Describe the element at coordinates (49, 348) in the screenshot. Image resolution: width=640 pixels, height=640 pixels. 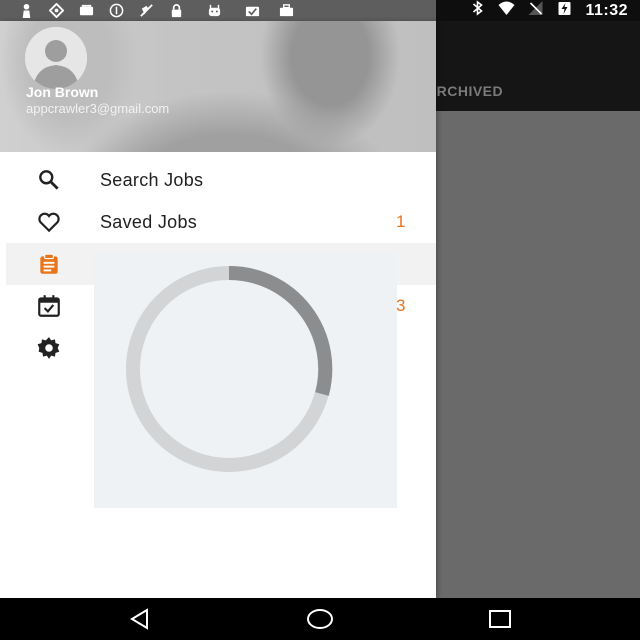
I see `gear-icon` at that location.